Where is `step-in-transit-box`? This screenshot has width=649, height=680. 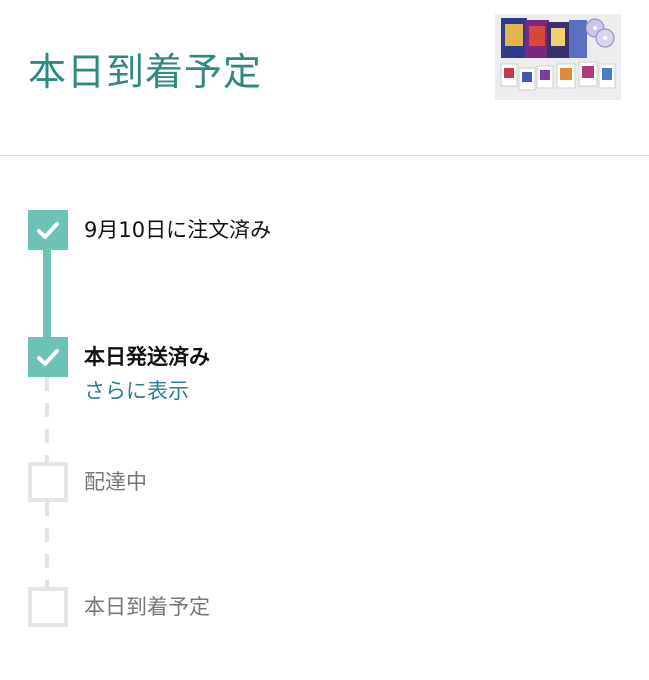 step-in-transit-box is located at coordinates (48, 482).